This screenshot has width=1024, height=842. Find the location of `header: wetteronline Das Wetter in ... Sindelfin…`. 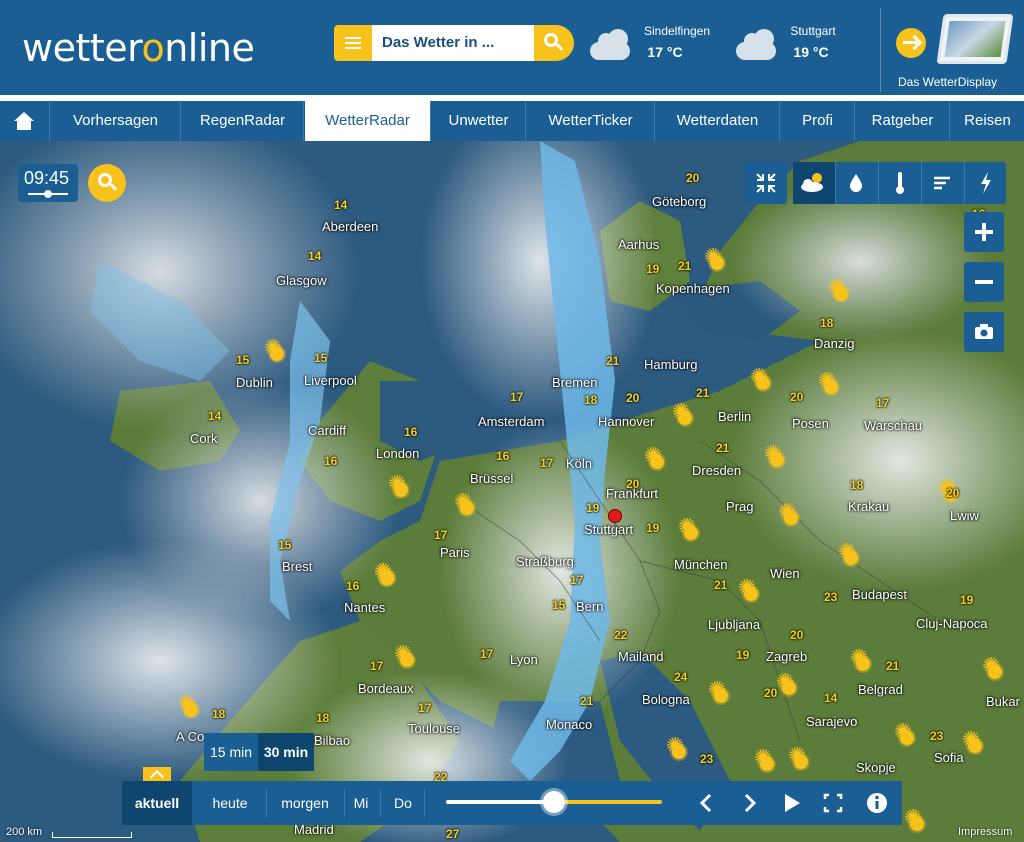

header: wetteronline Das Wetter in ... Sindelfin… is located at coordinates (512, 49).